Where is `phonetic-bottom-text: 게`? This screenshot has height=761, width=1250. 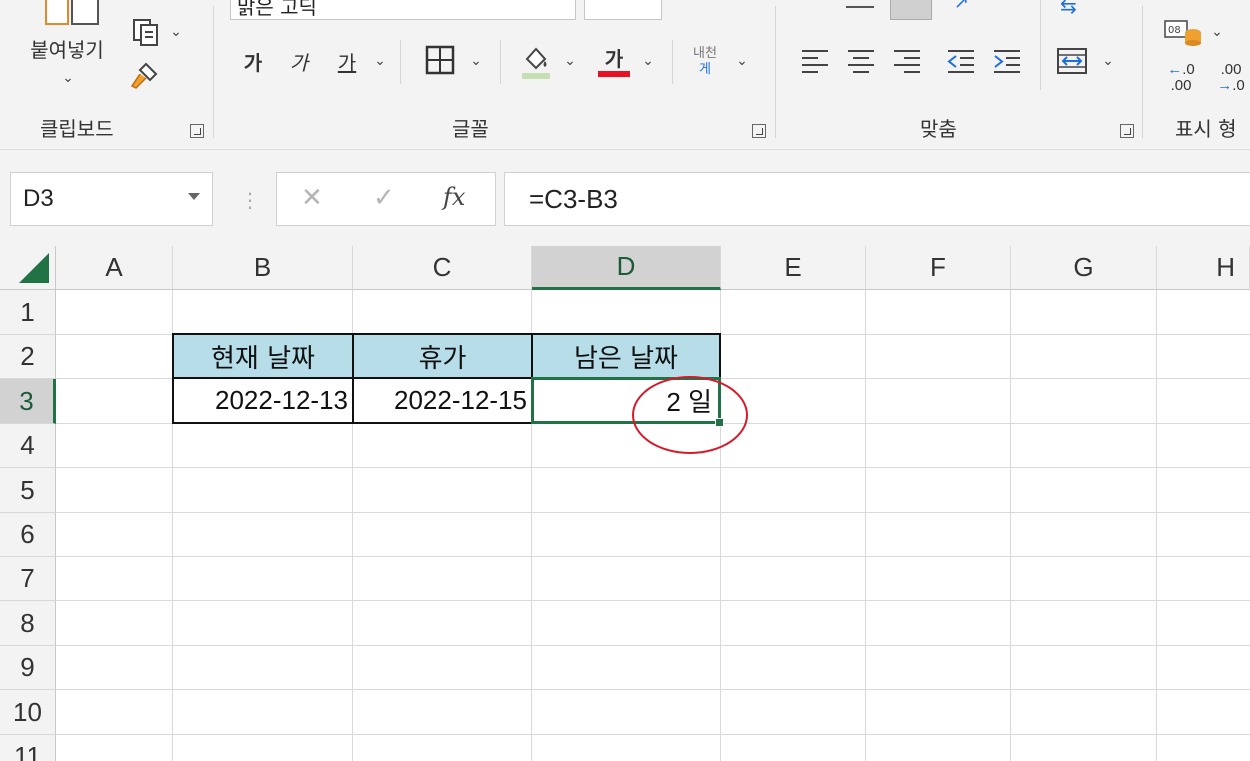
phonetic-bottom-text: 게 is located at coordinates (705, 69).